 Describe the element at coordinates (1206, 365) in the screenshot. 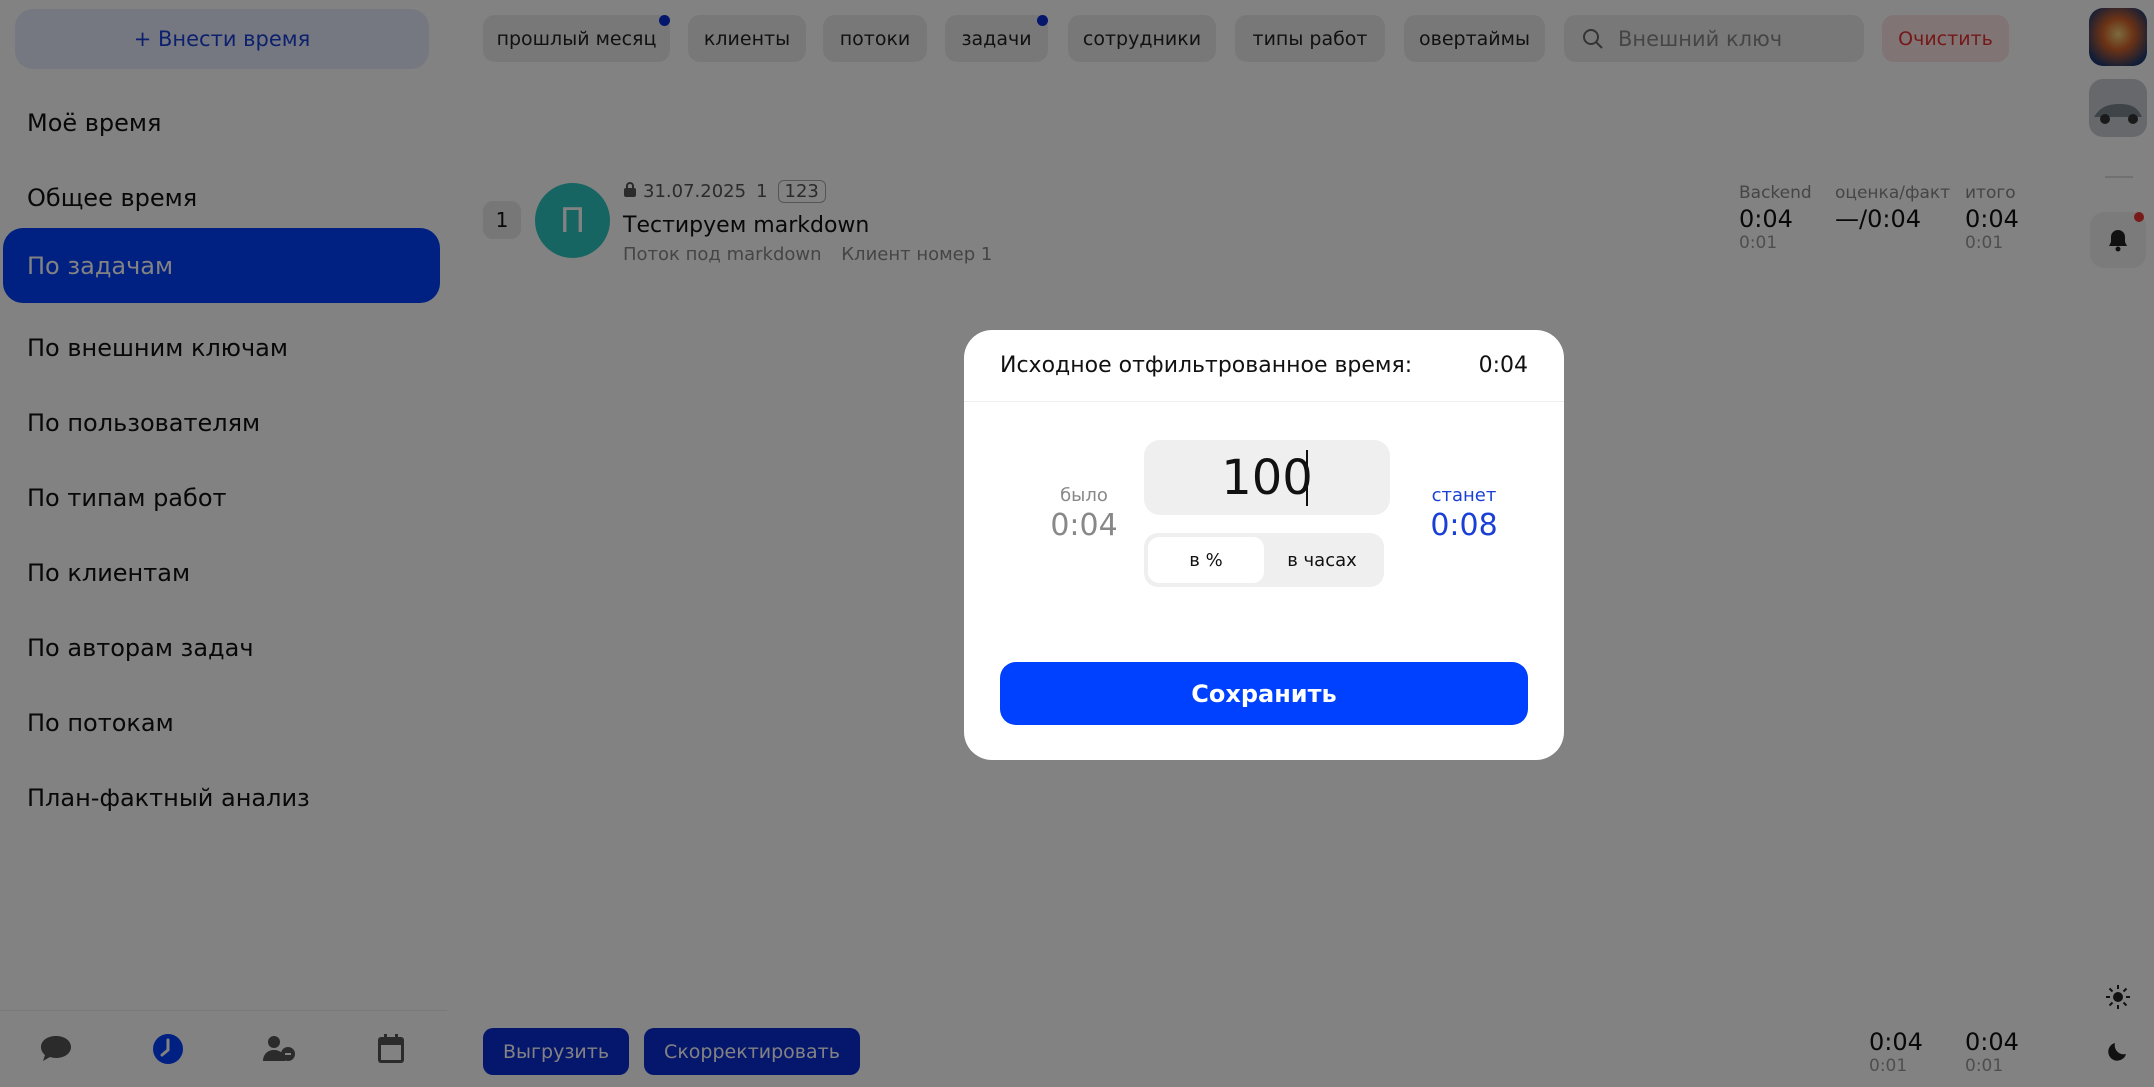

I see `original-time-label: Исходное отфильтрованное время:` at that location.